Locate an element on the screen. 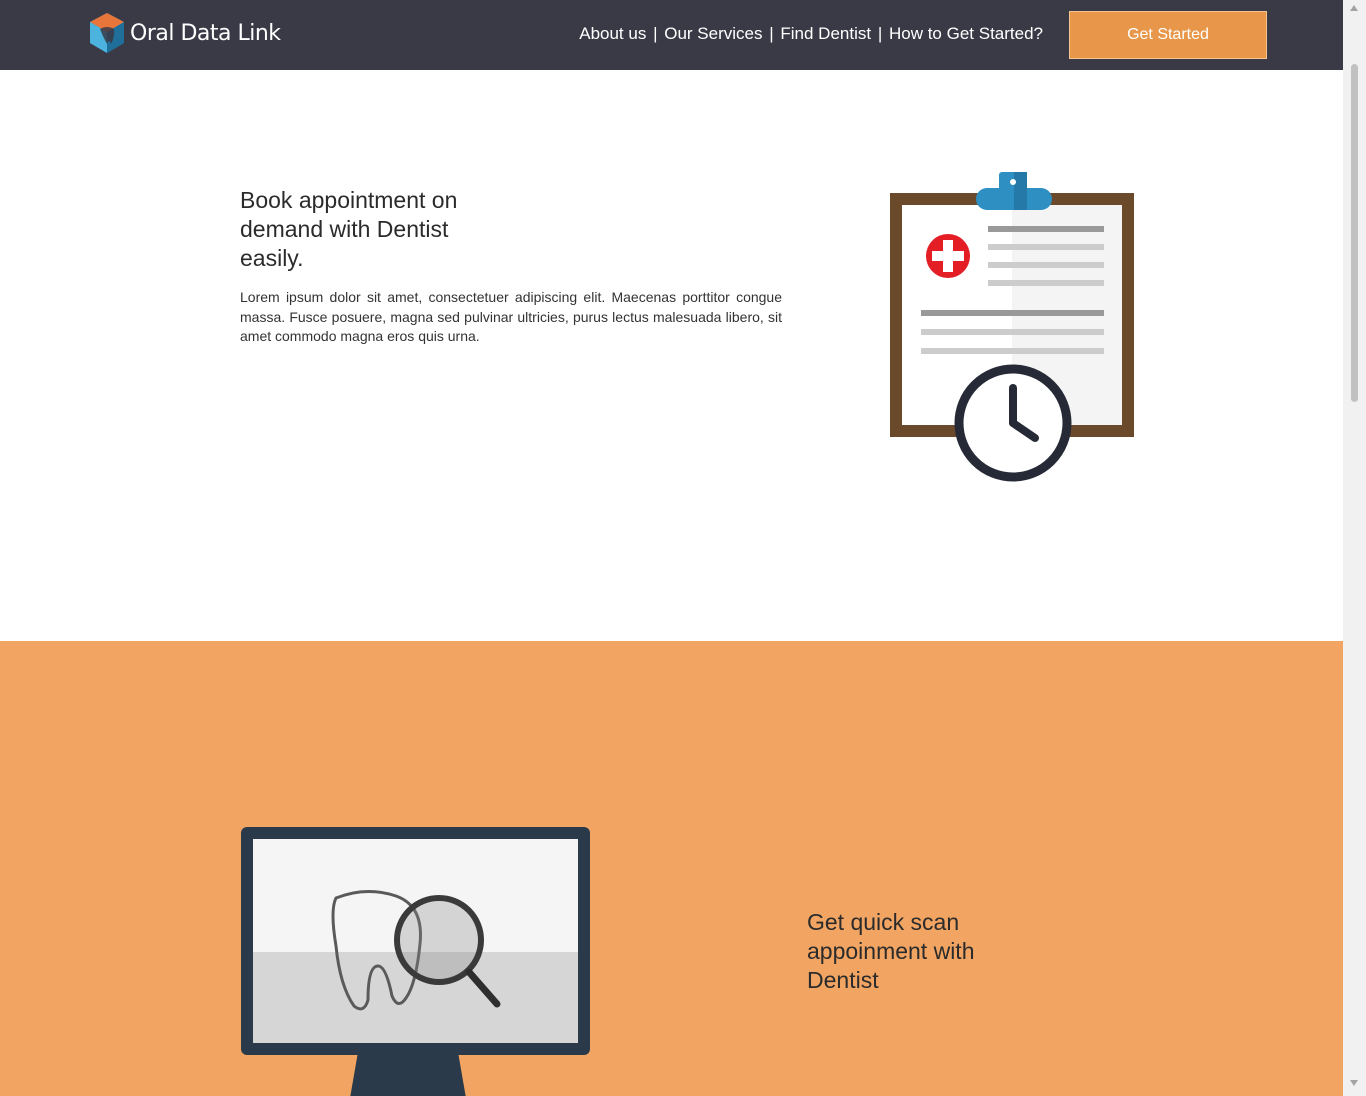  scan-title: Get quick scan appoinment with Dentist is located at coordinates (891, 951).